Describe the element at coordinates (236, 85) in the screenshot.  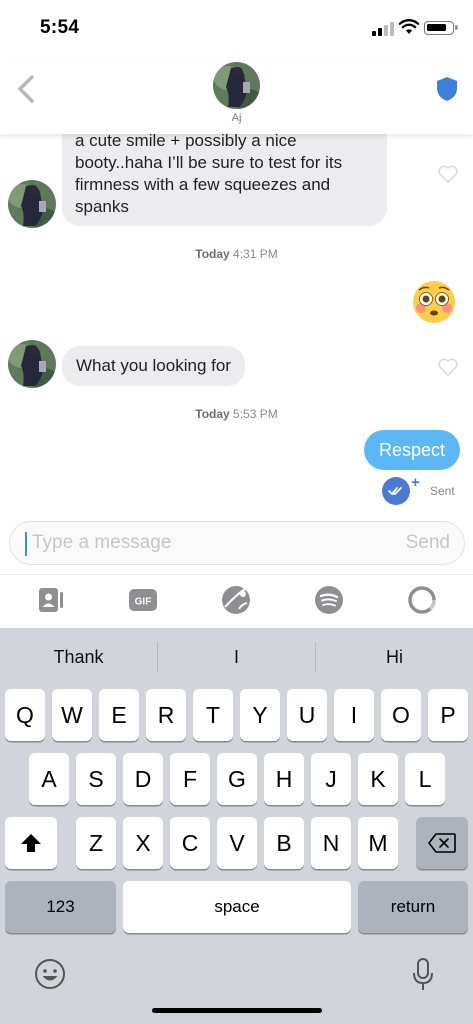
I see `contact-avatar` at that location.